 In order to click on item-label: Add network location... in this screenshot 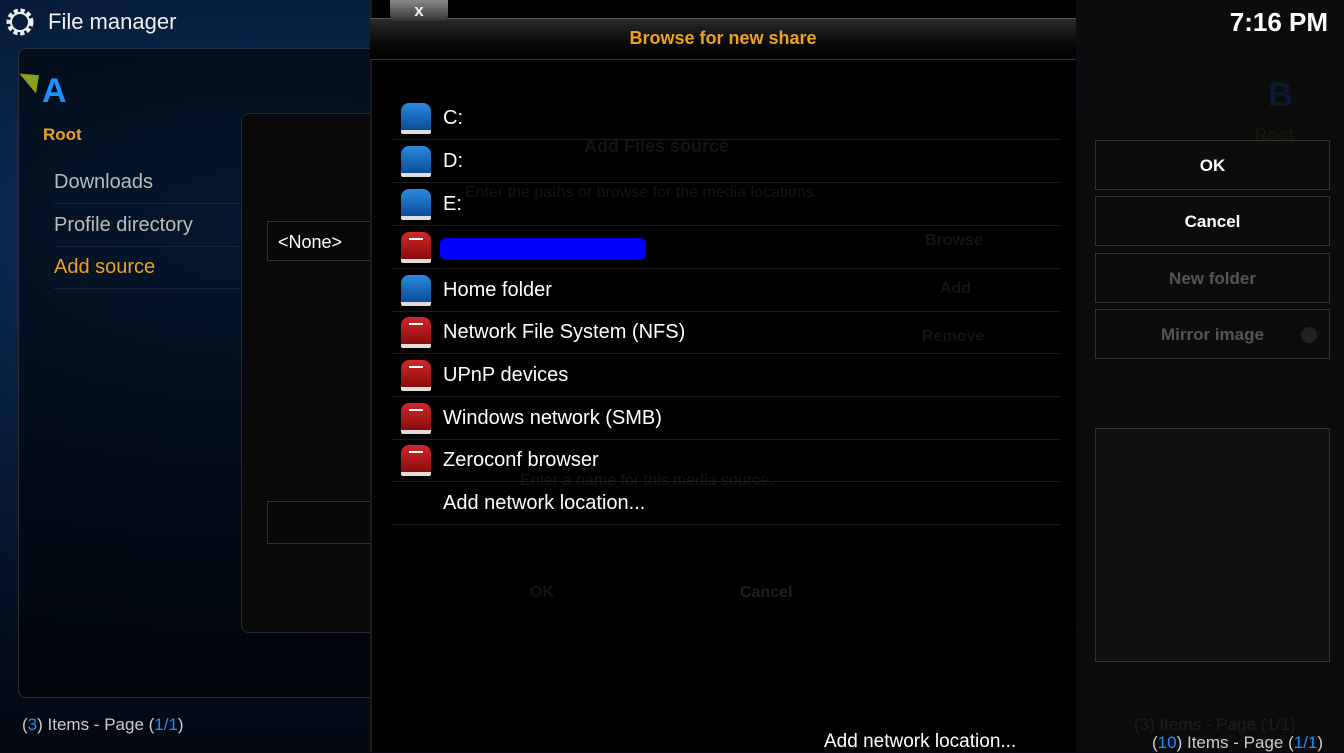, I will do `click(544, 503)`.